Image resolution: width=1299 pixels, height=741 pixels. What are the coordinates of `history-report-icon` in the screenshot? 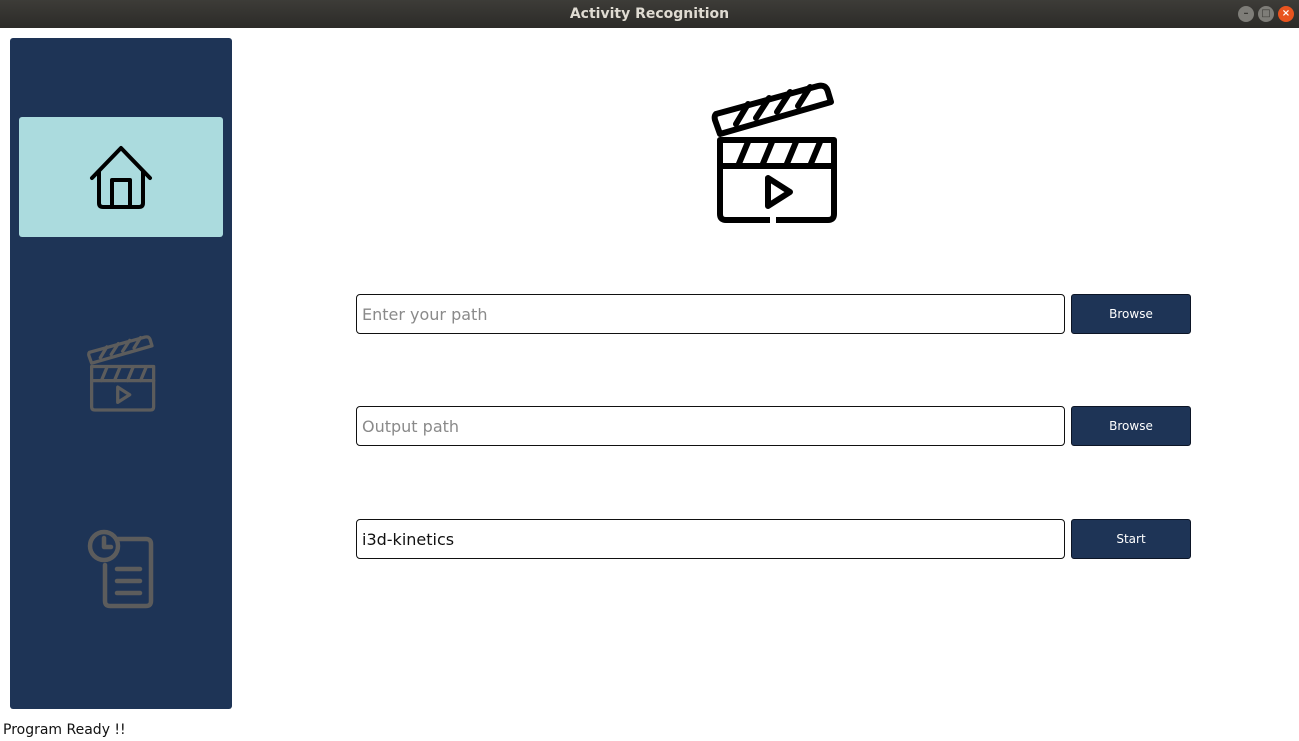 It's located at (120, 569).